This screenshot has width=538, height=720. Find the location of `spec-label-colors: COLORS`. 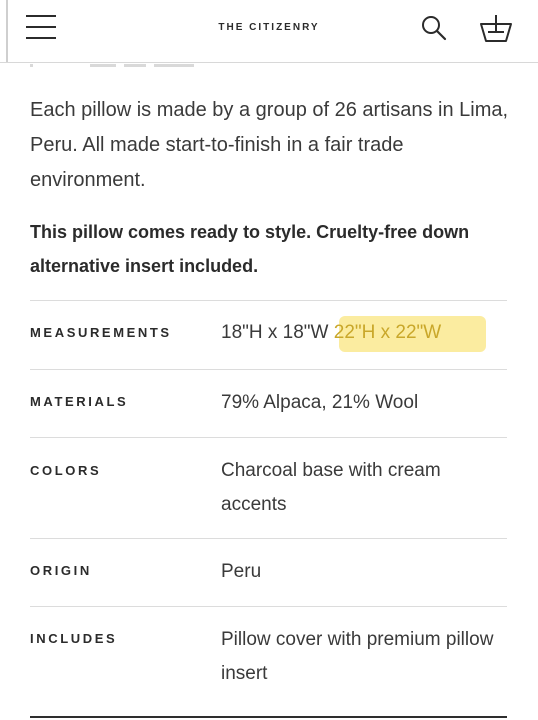

spec-label-colors: COLORS is located at coordinates (66, 470).